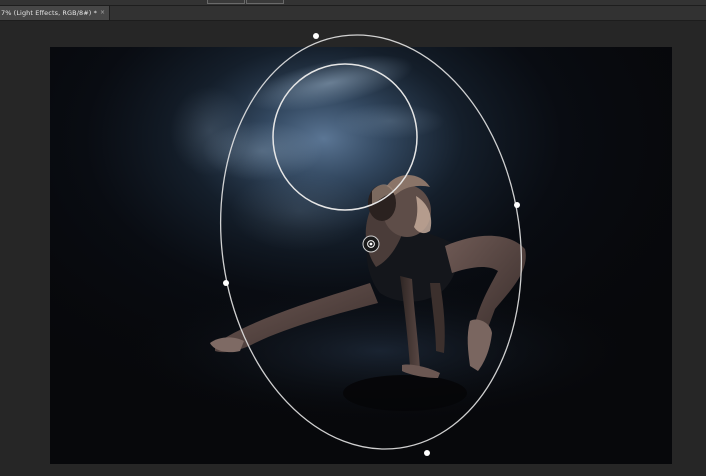 The width and height of the screenshot is (706, 476). I want to click on handle-bottom, so click(427, 453).